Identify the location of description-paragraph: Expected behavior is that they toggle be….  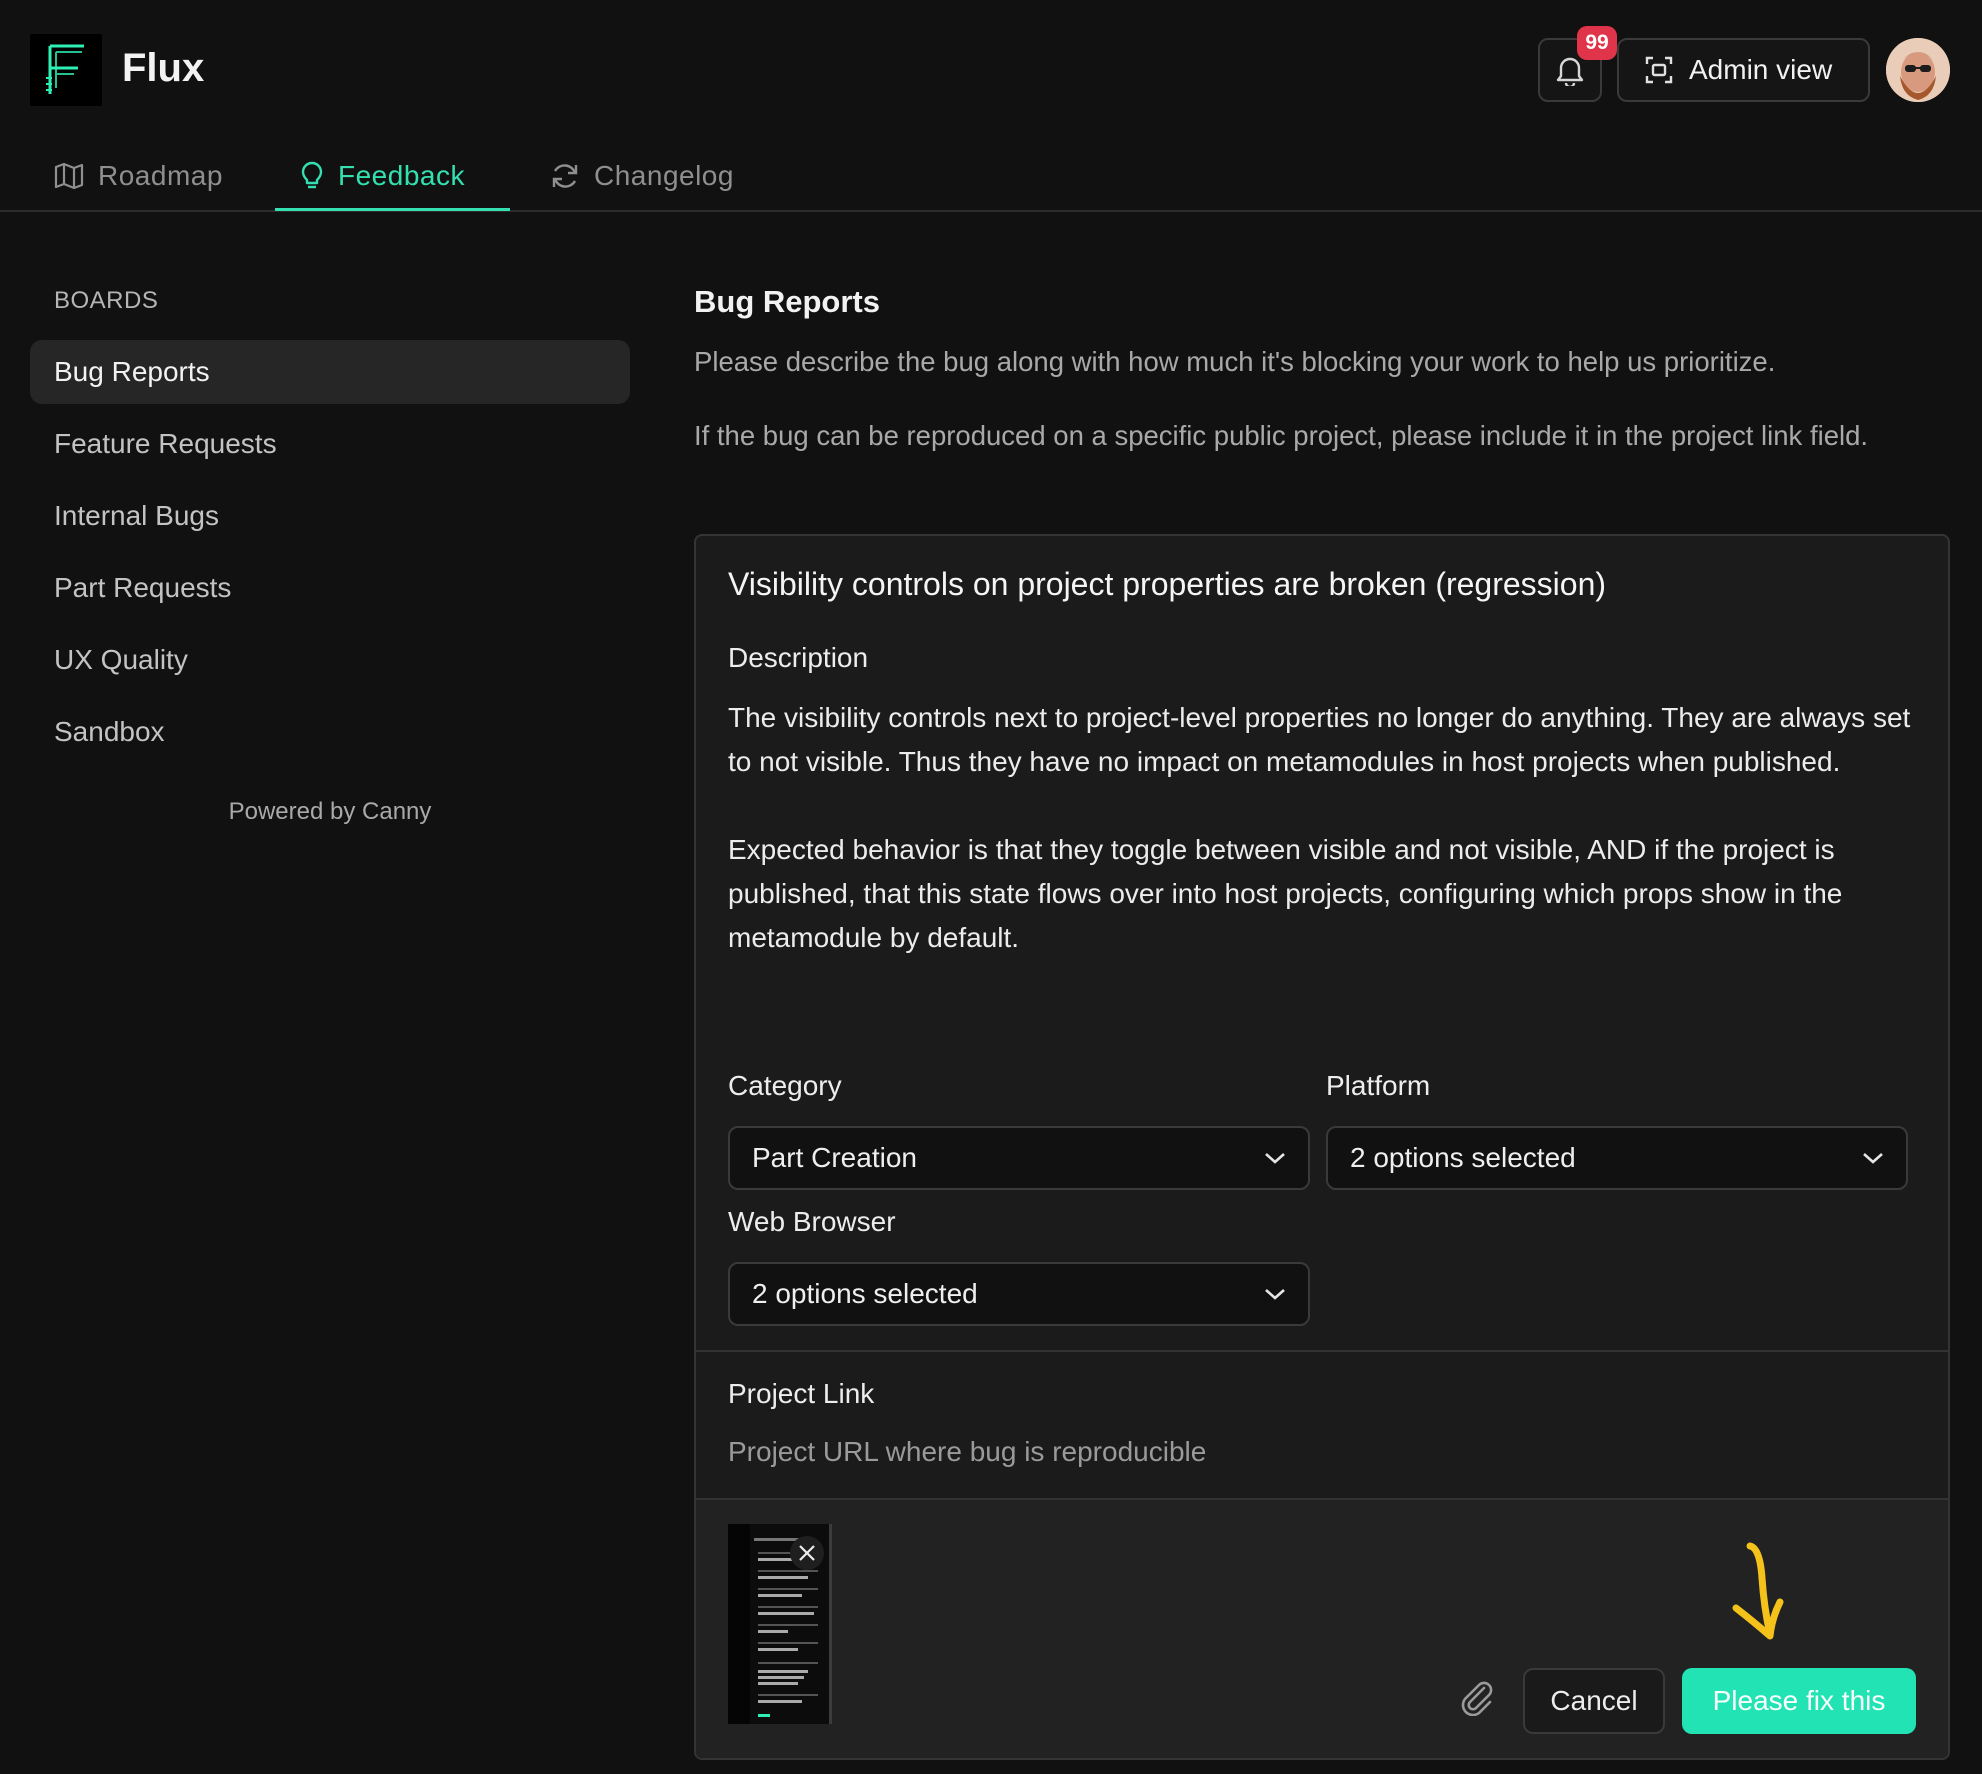
(1285, 893).